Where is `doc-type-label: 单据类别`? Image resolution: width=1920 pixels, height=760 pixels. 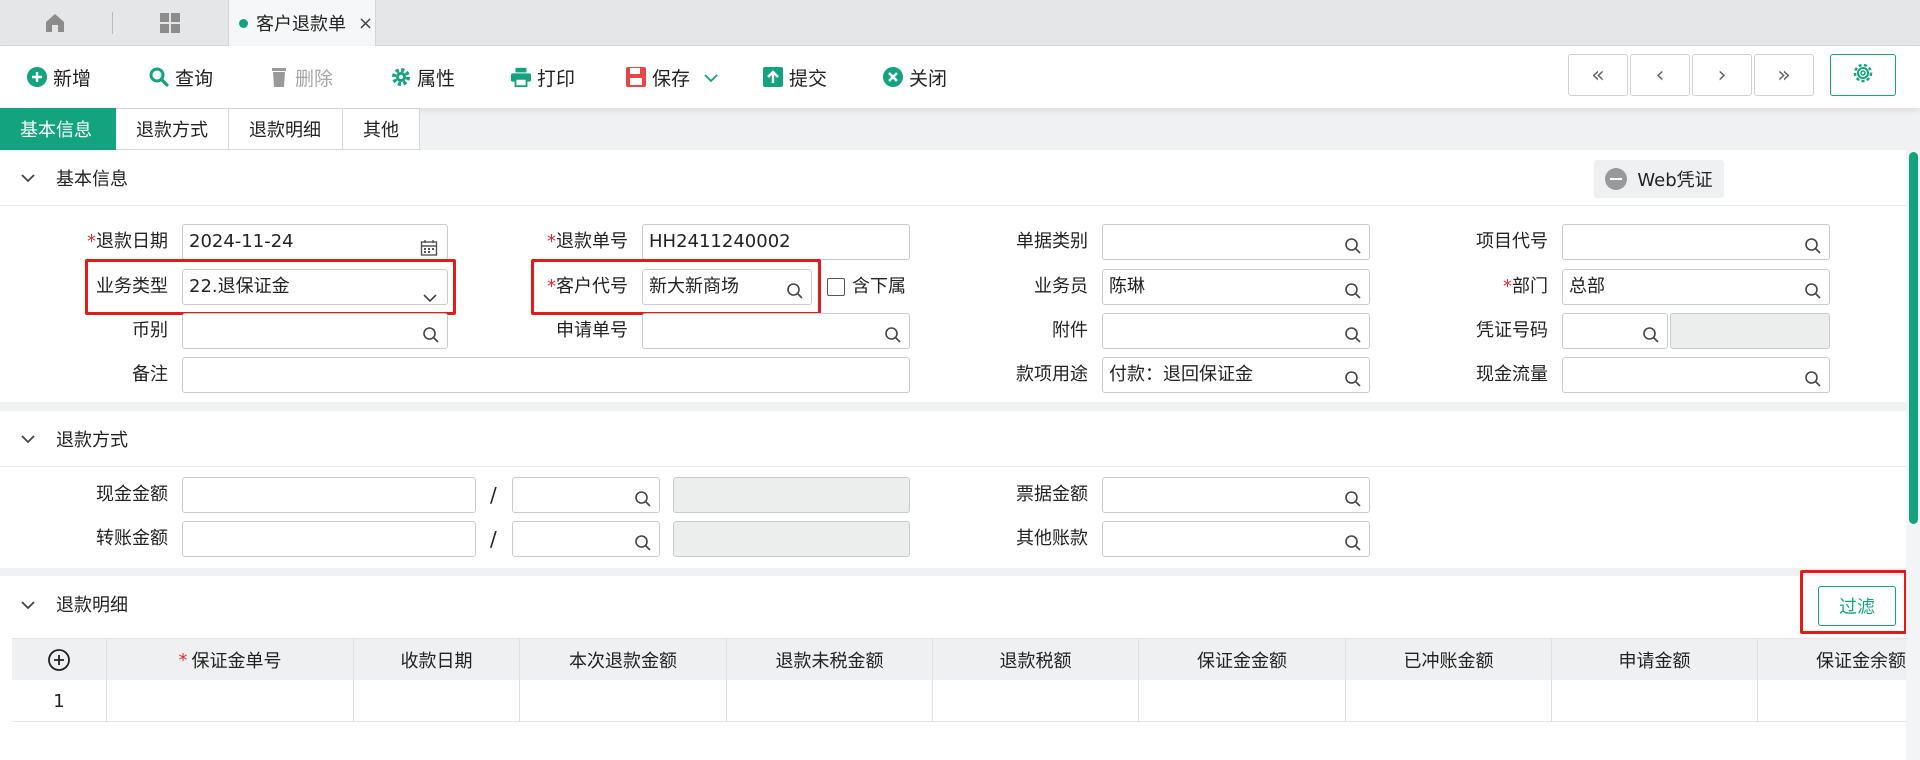
doc-type-label: 单据类别 is located at coordinates (1052, 241).